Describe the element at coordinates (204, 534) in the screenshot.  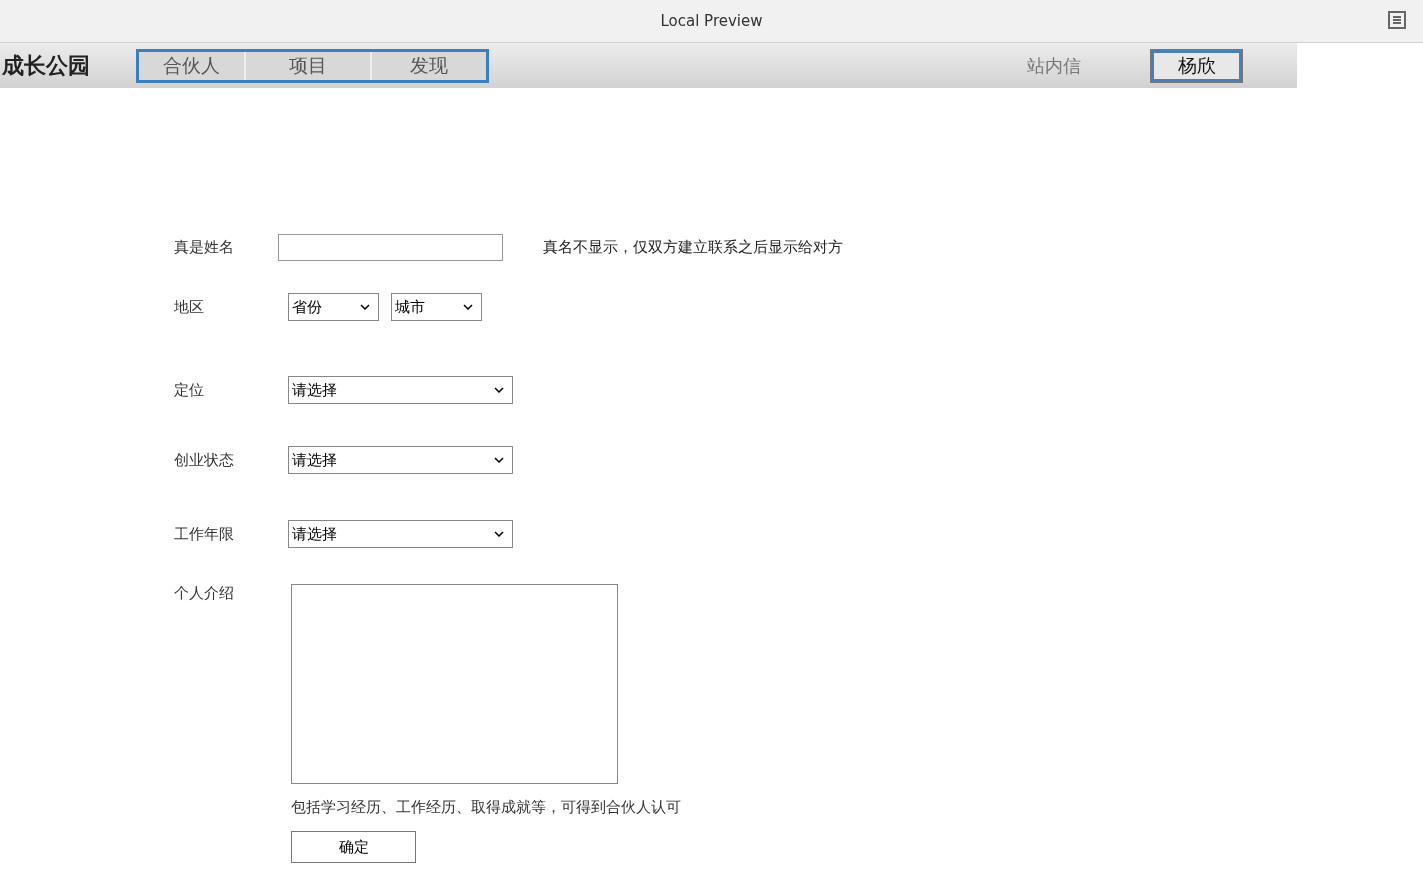
I see `field-label: 工作年限` at that location.